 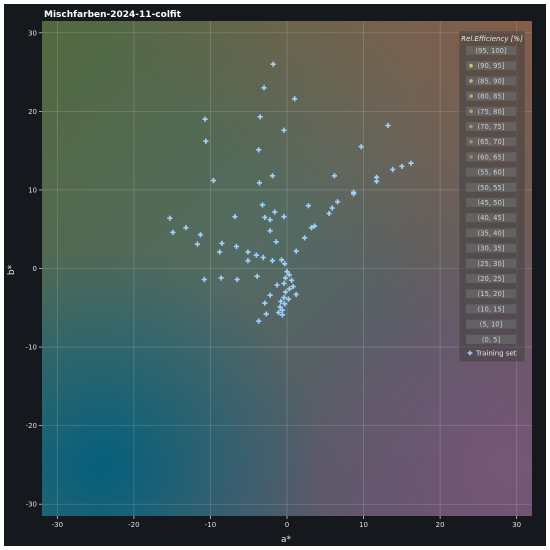 What do you see at coordinates (491, 264) in the screenshot?
I see `legend-bin-label: (25, 30]` at bounding box center [491, 264].